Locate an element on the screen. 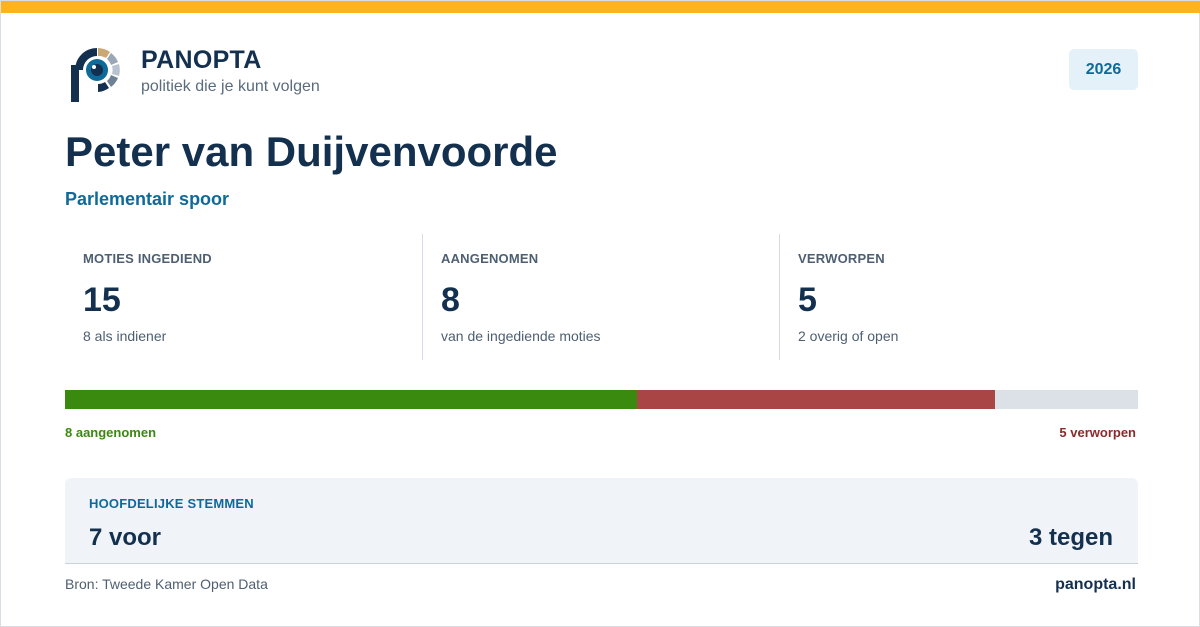 This screenshot has height=627, width=1200. page-subtitle: Parlementair spoor is located at coordinates (147, 199).